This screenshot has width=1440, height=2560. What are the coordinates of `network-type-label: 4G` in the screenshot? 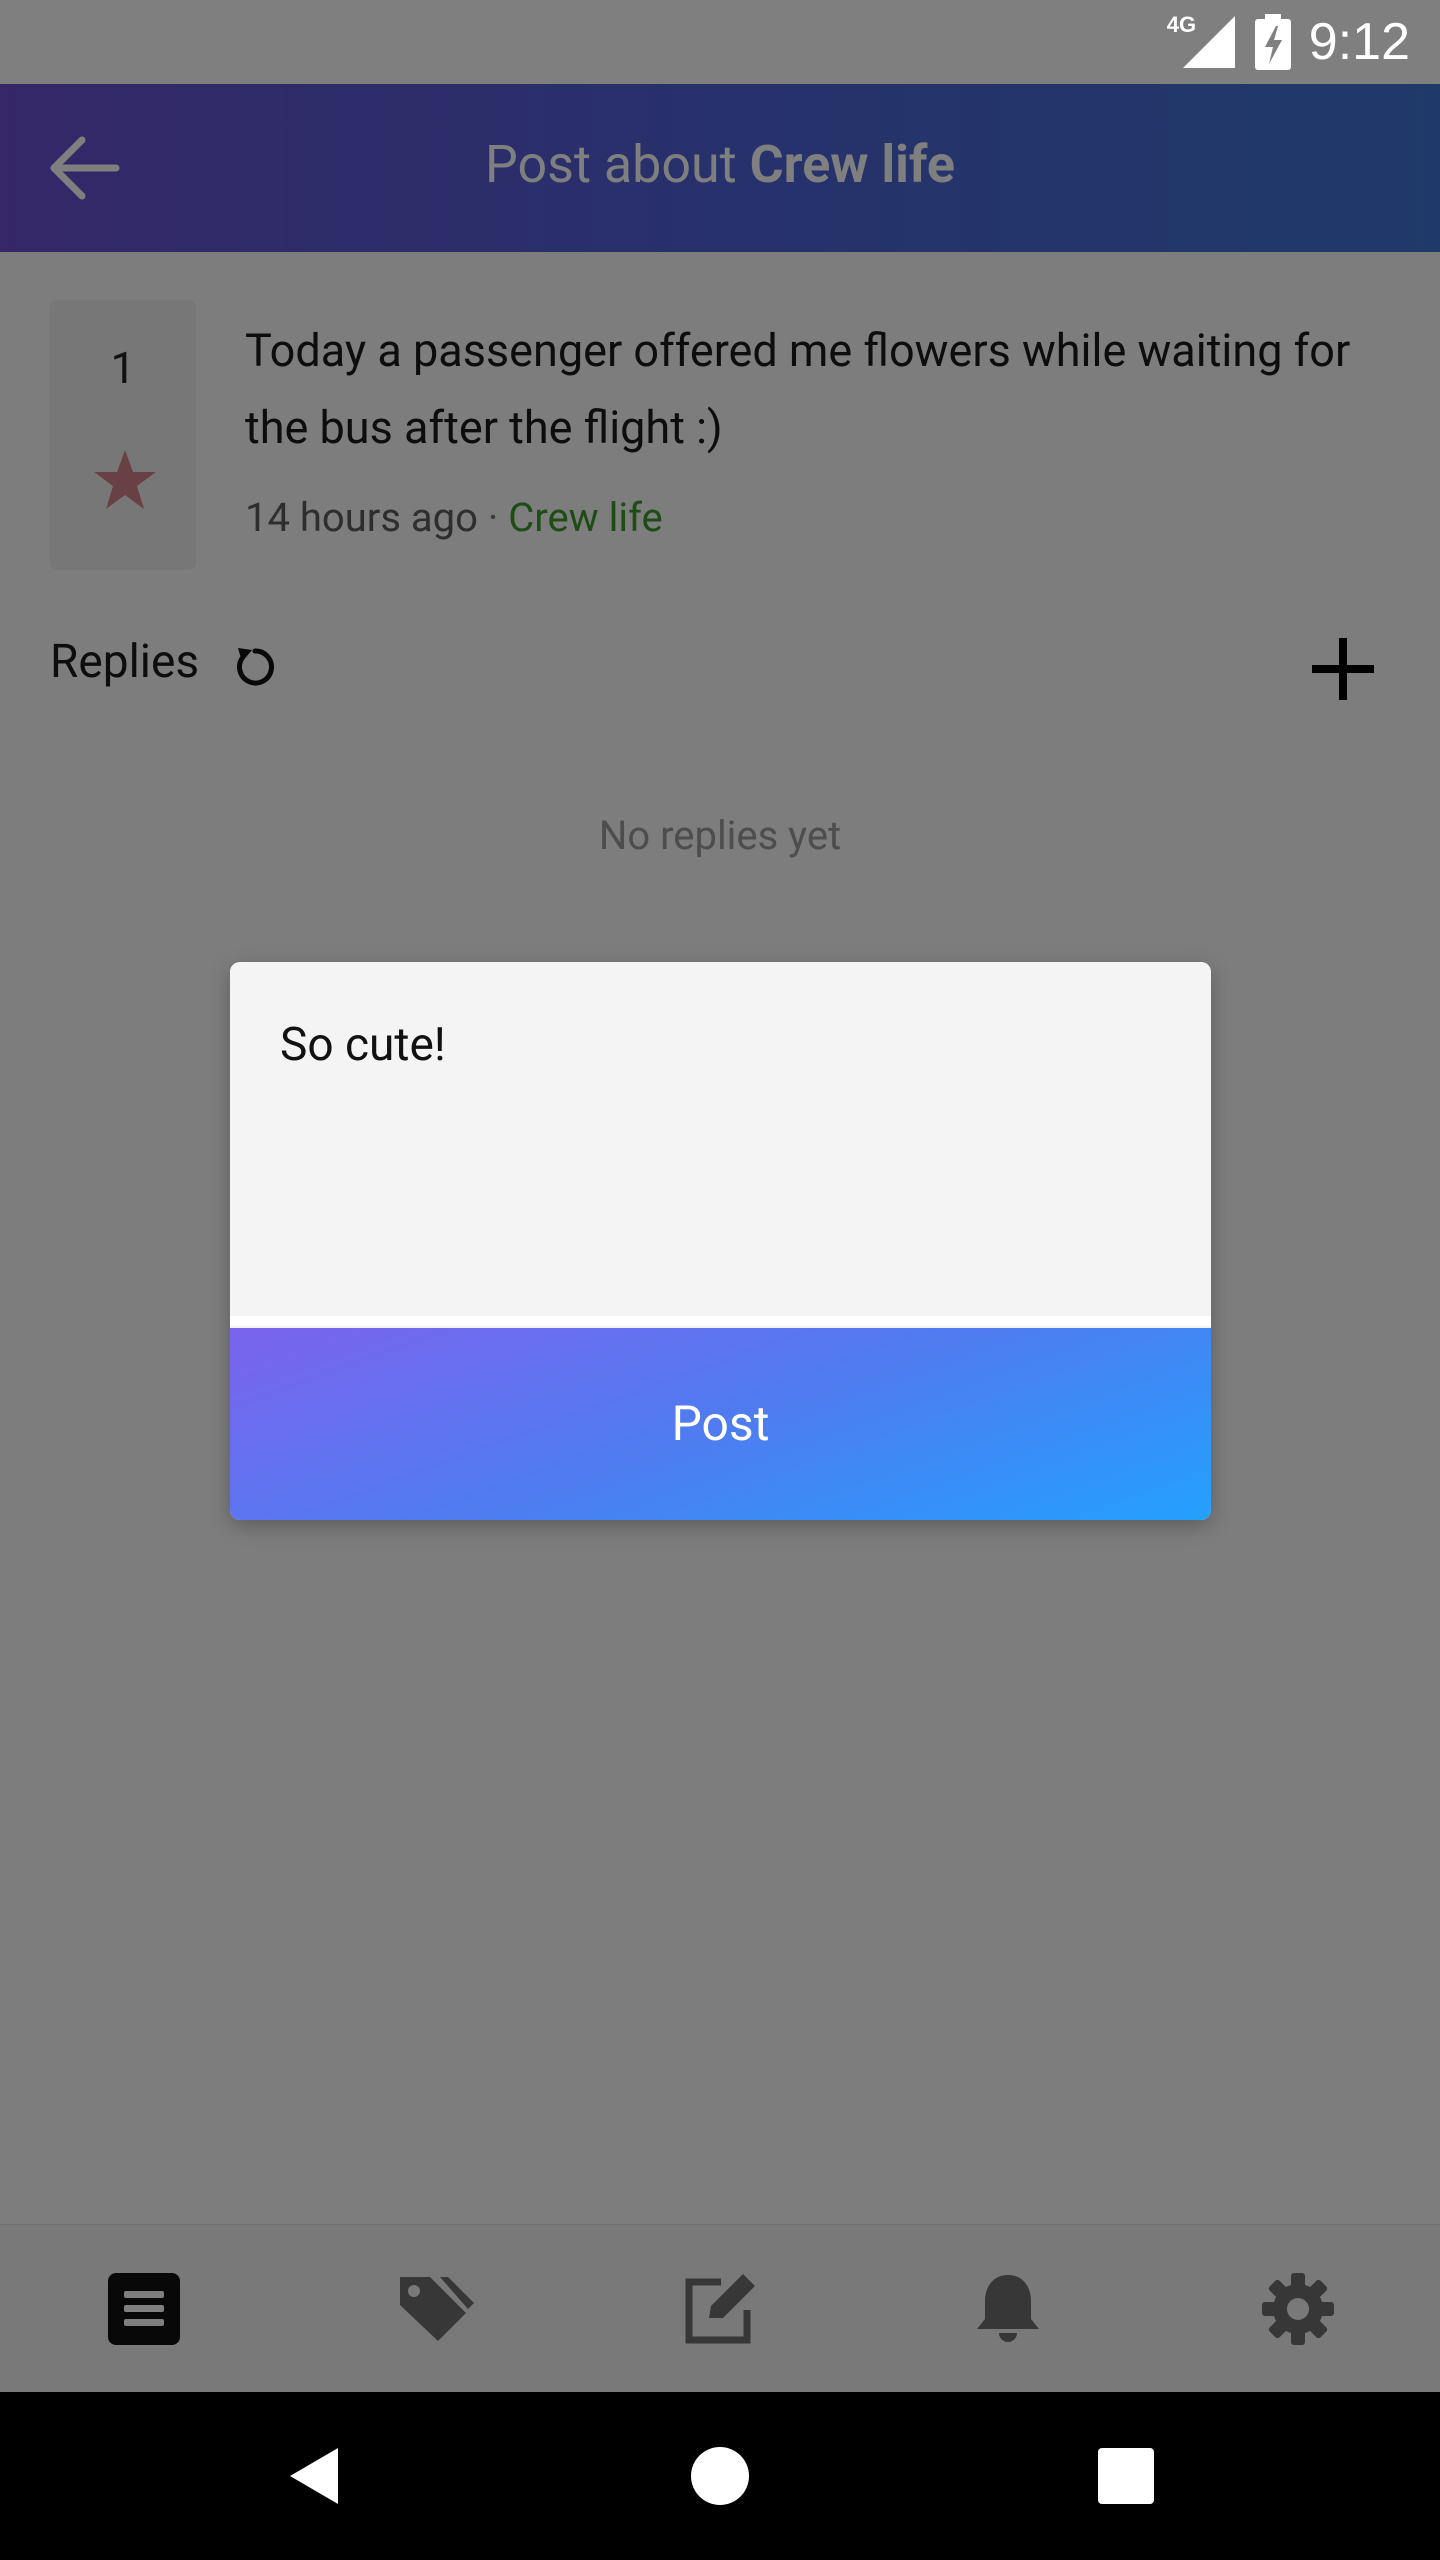 It's located at (1181, 24).